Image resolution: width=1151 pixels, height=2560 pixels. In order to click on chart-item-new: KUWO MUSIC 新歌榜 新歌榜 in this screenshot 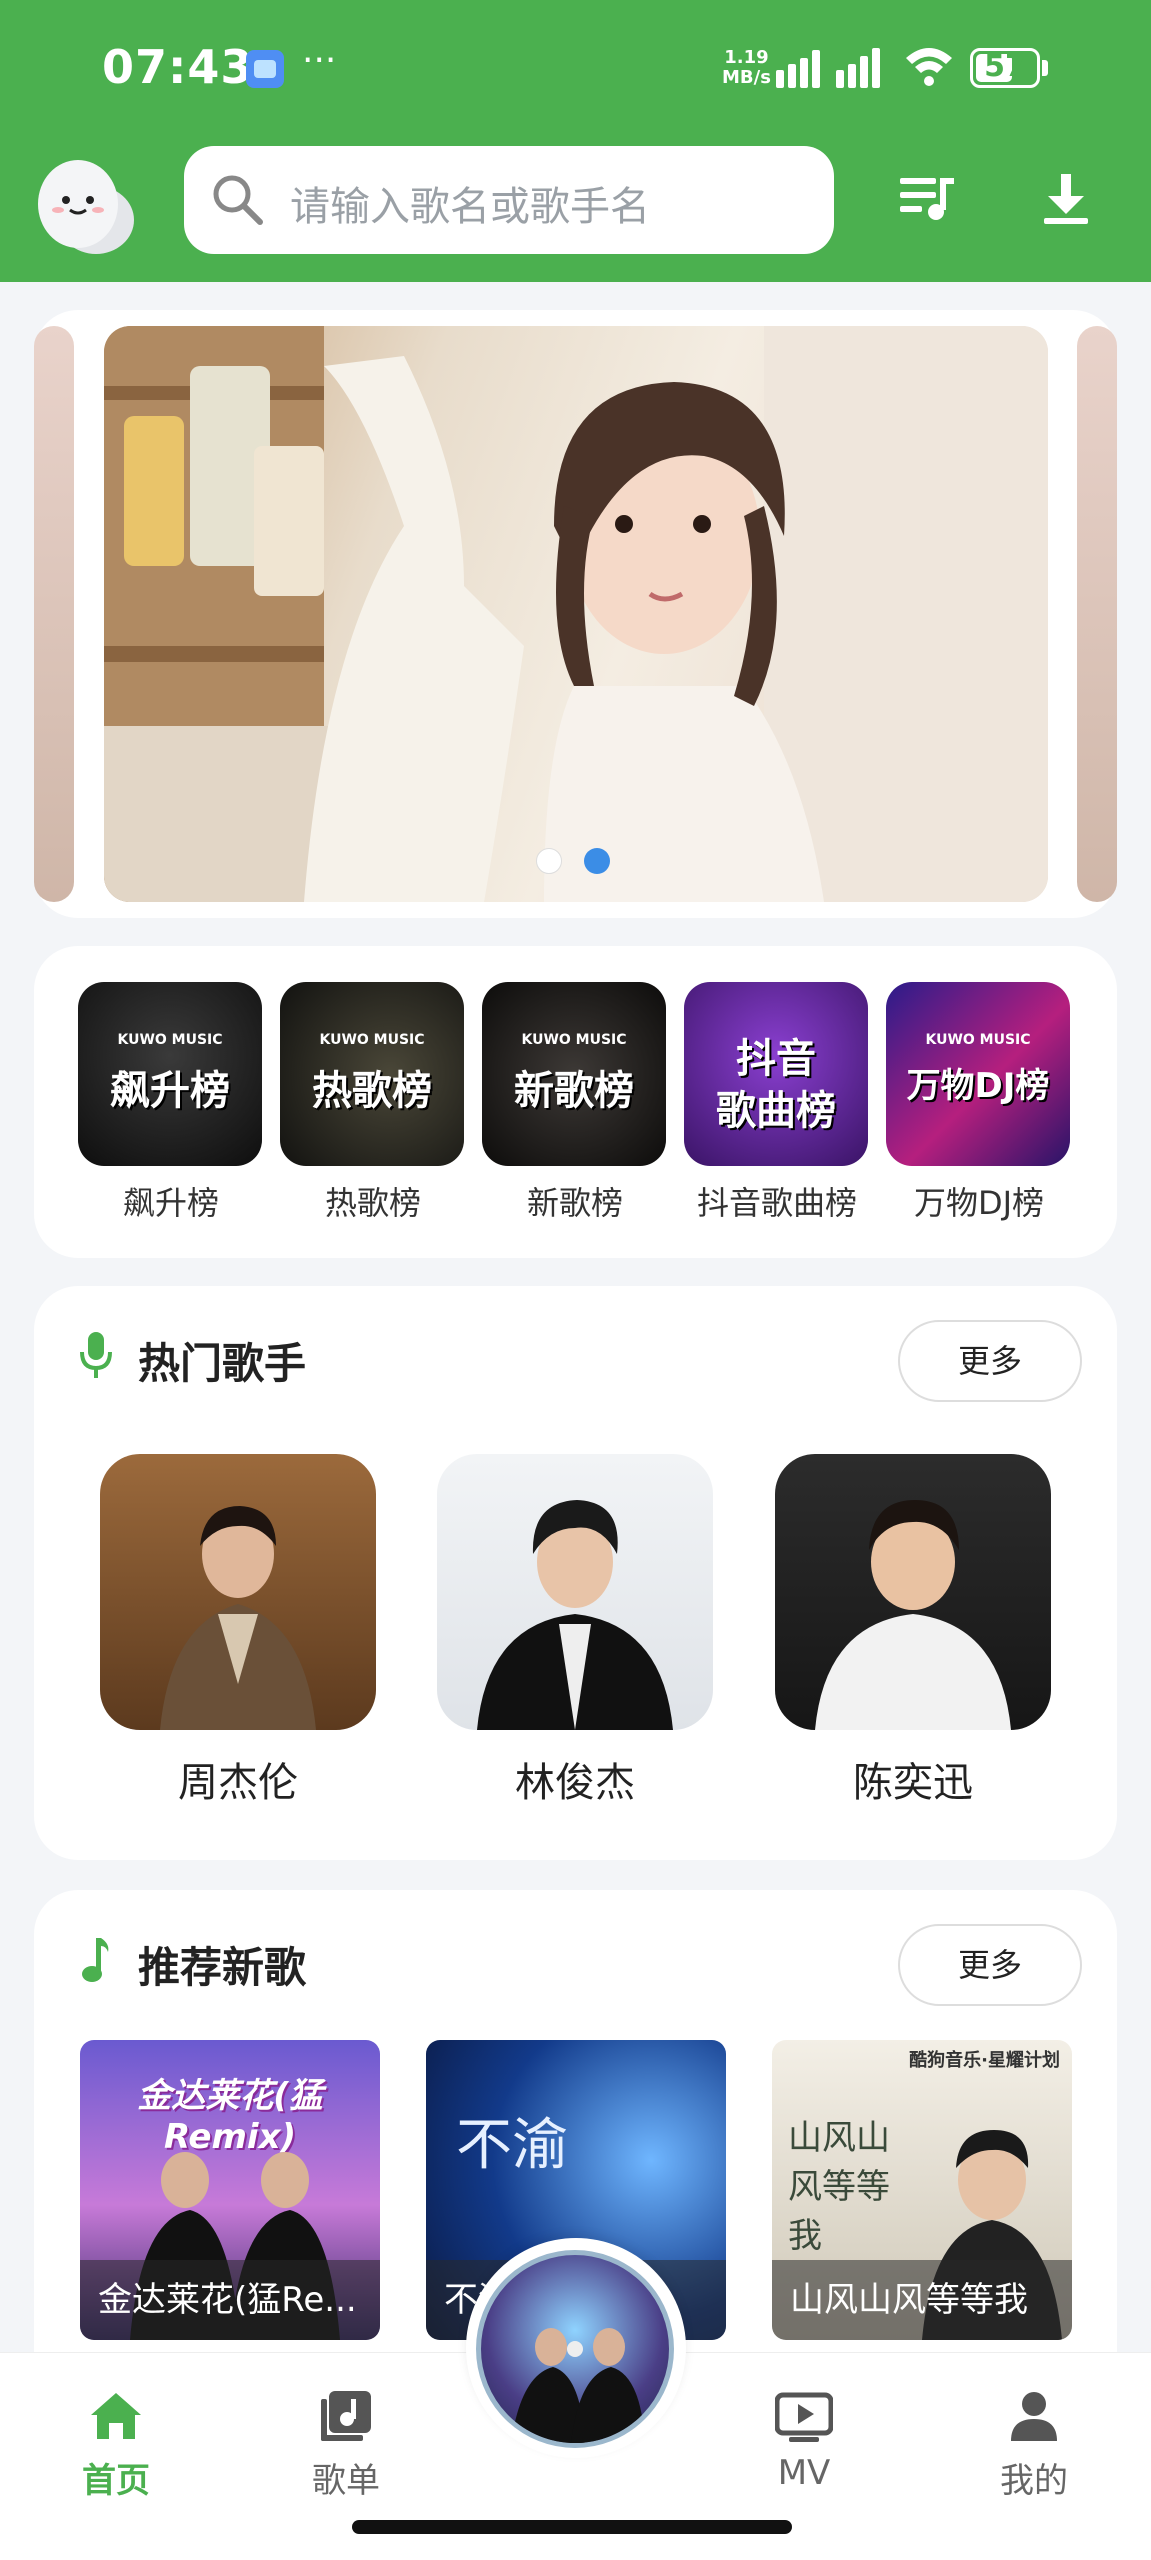, I will do `click(575, 1103)`.